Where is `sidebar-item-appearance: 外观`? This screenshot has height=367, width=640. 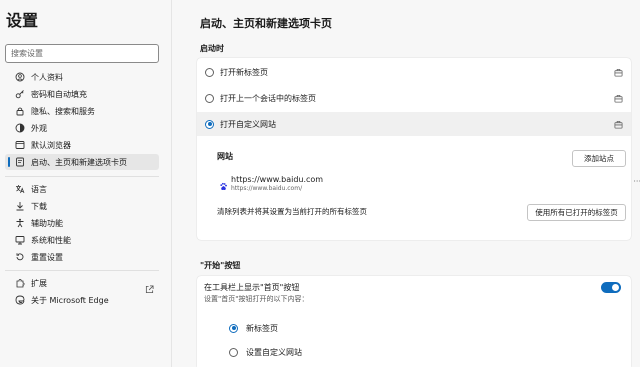 sidebar-item-appearance: 外观 is located at coordinates (82, 128).